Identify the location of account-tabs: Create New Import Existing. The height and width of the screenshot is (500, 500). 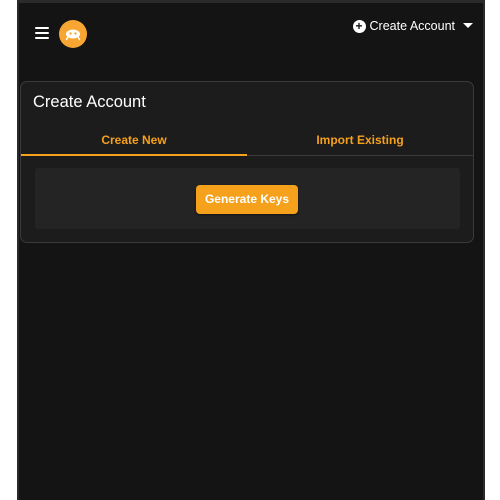
(247, 140).